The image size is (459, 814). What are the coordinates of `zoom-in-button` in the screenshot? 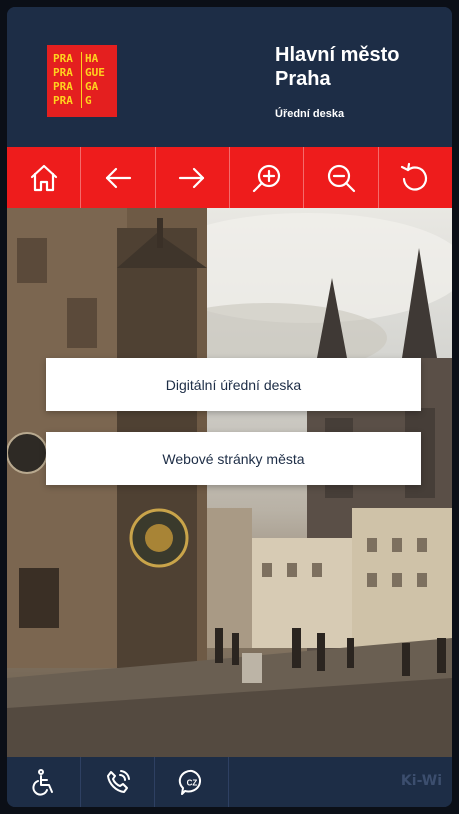 It's located at (267, 177).